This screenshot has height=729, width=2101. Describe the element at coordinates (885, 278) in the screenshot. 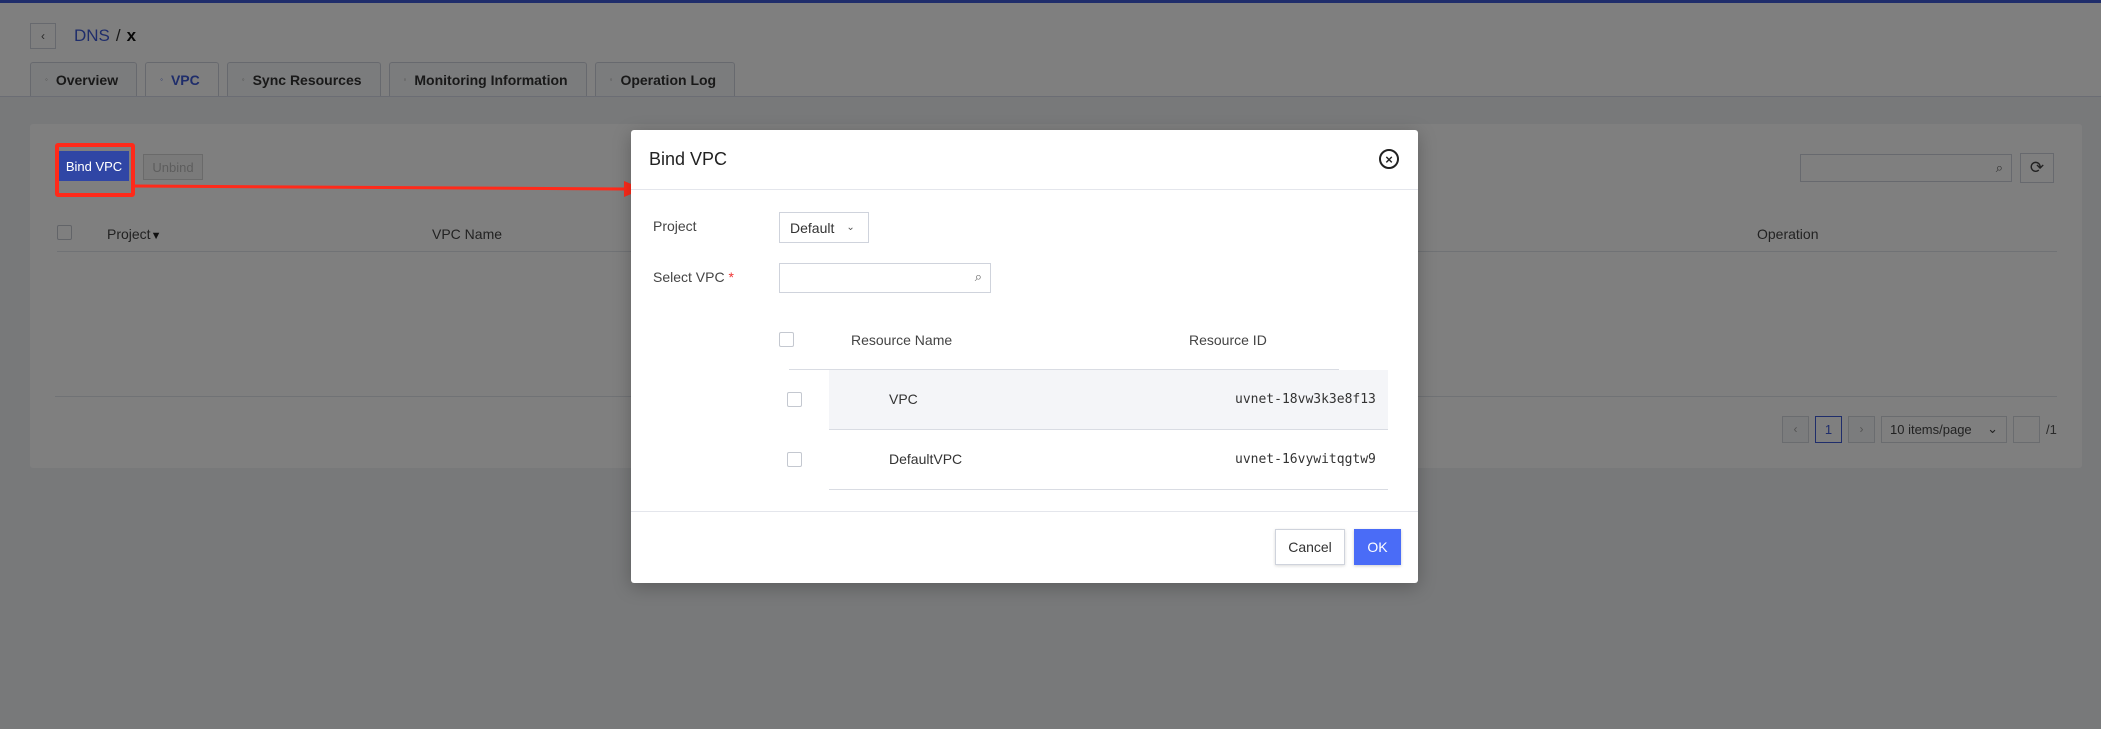

I see `vpc-search-input: ⌕` at that location.